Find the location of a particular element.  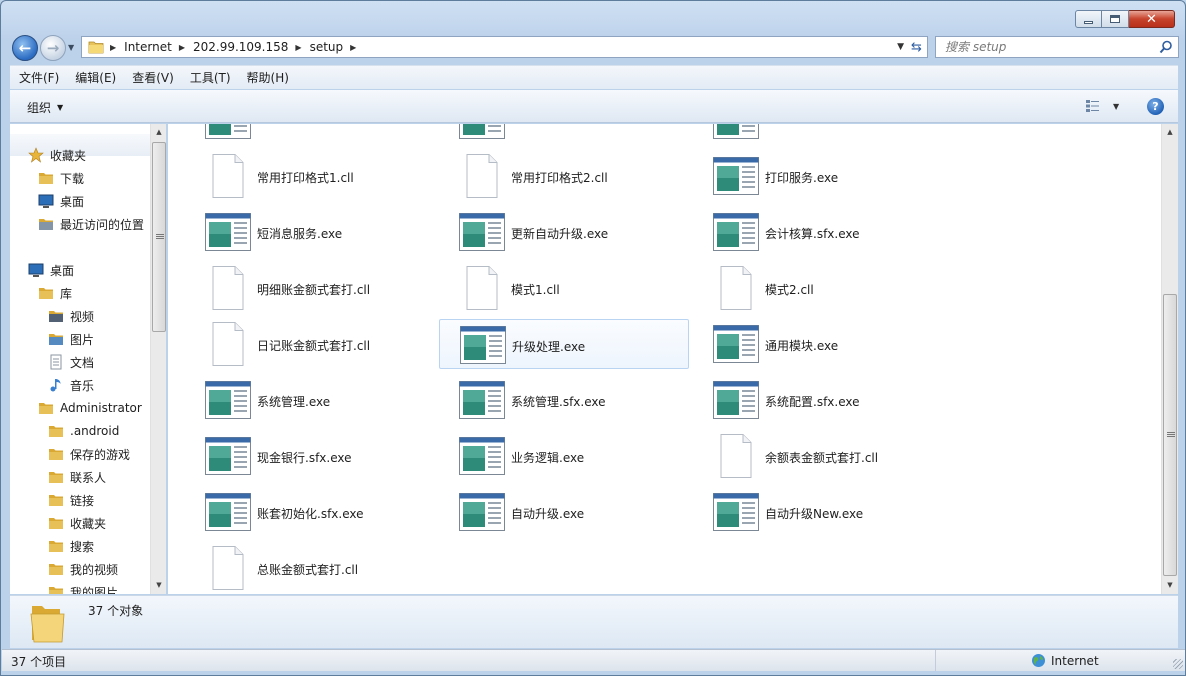

menu-help: 帮助(H) is located at coordinates (268, 77).